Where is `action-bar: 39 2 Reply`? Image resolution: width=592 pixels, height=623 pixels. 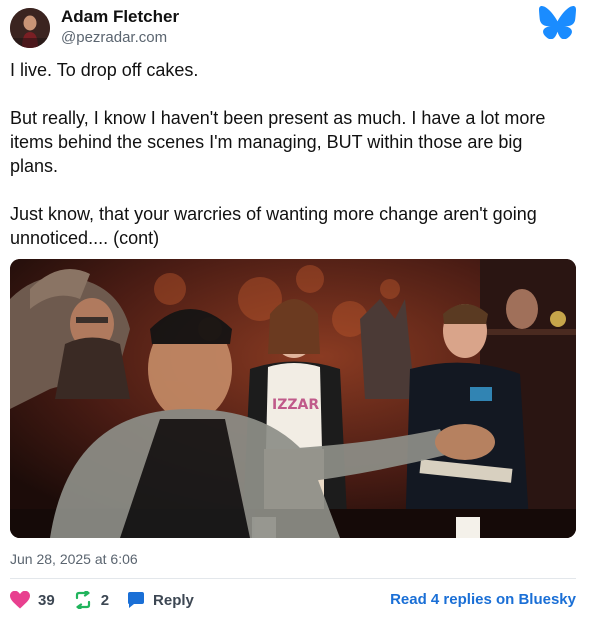 action-bar: 39 2 Reply is located at coordinates (111, 600).